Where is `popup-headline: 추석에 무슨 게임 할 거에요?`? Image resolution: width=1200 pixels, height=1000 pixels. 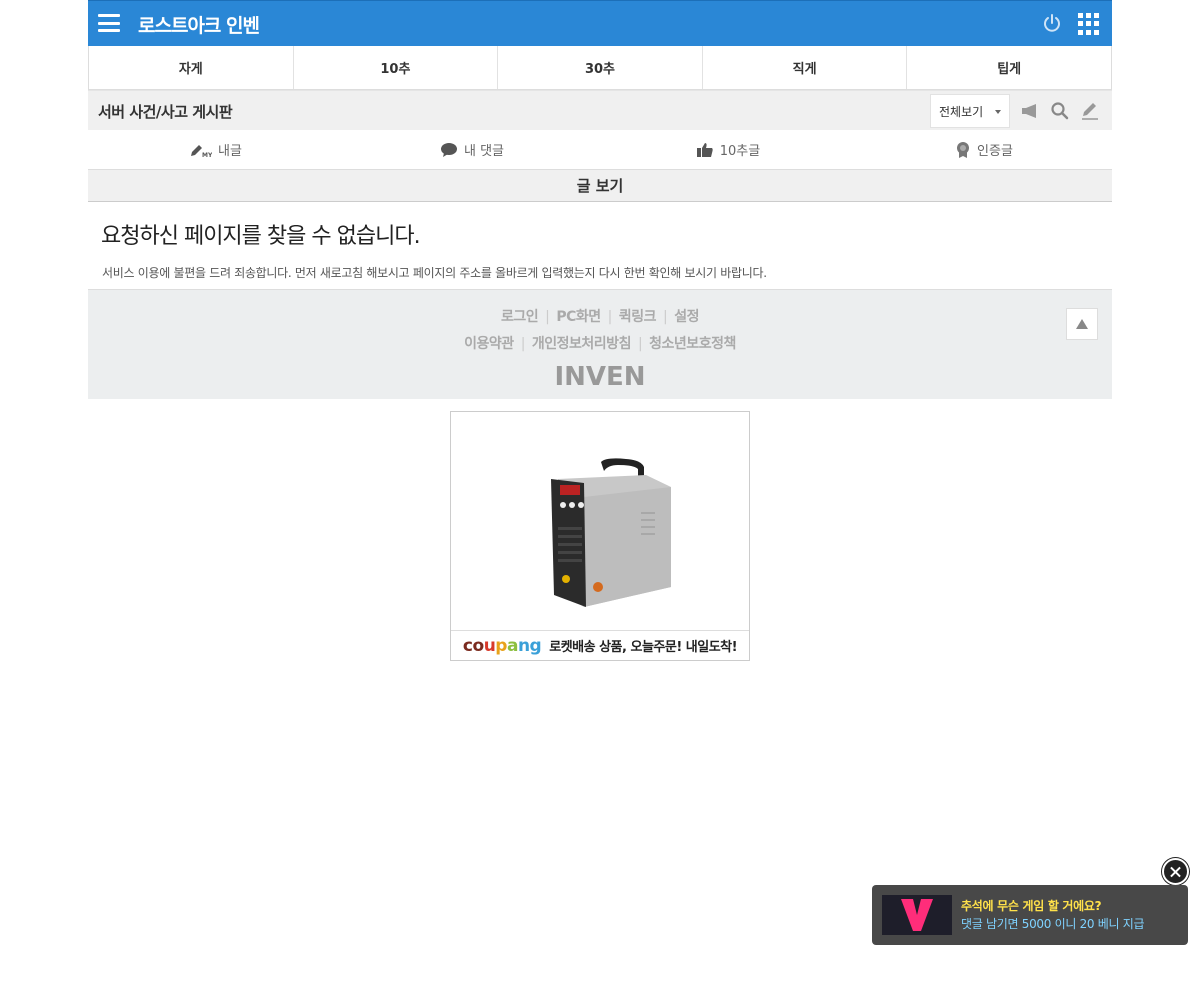
popup-headline: 추석에 무슨 게임 할 거에요? is located at coordinates (1031, 906).